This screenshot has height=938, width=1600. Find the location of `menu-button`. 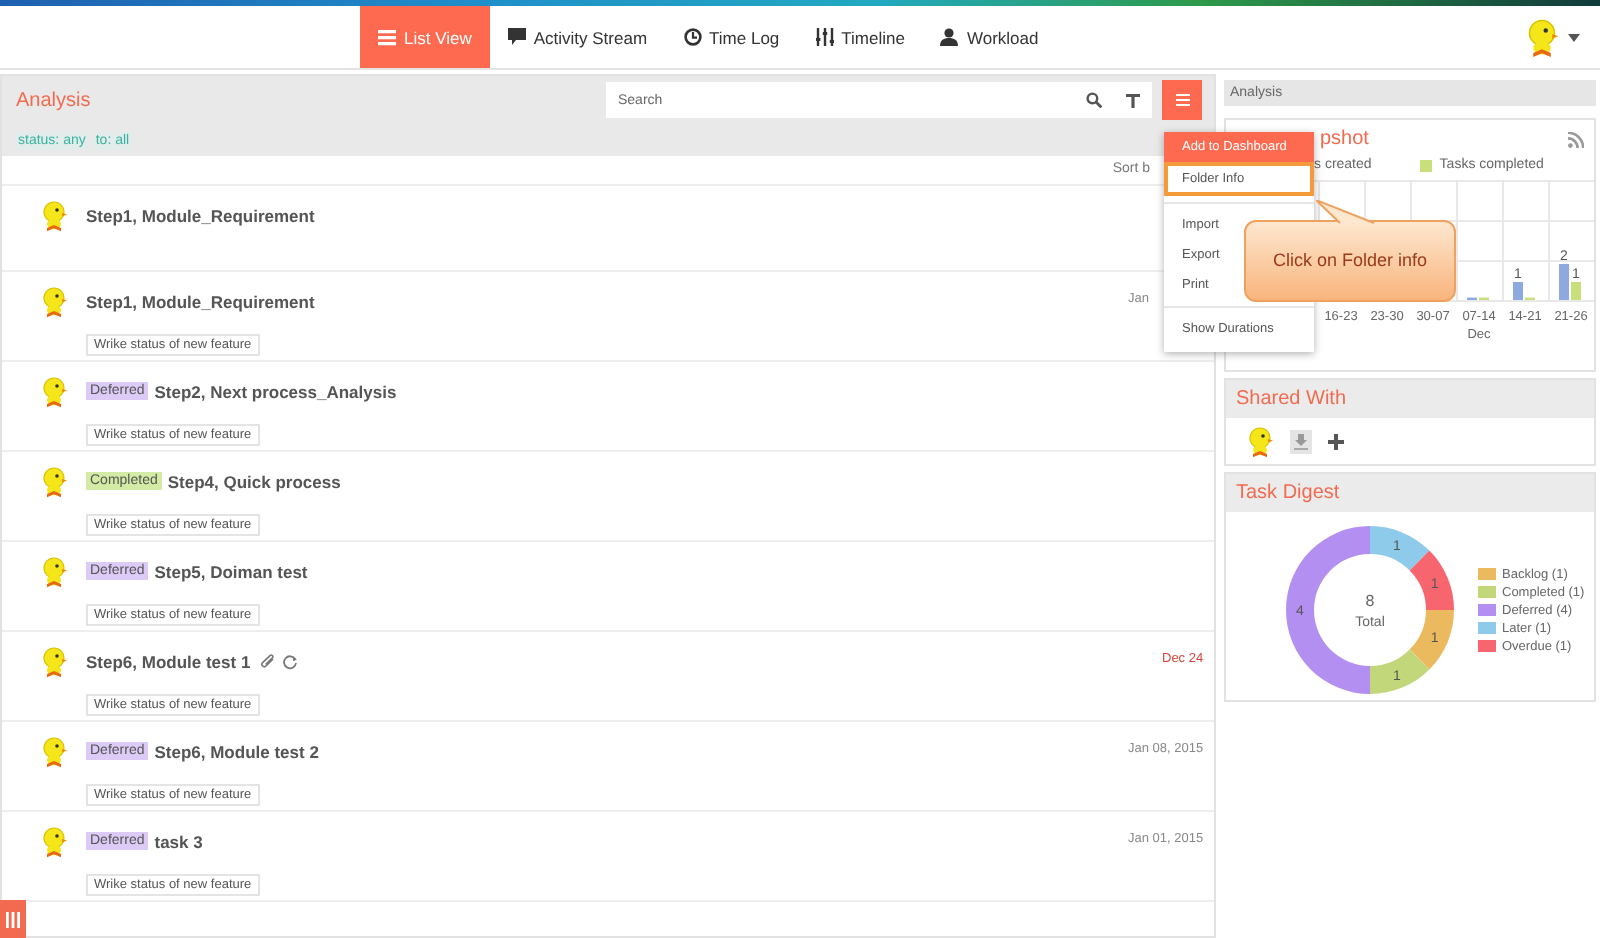

menu-button is located at coordinates (1182, 100).